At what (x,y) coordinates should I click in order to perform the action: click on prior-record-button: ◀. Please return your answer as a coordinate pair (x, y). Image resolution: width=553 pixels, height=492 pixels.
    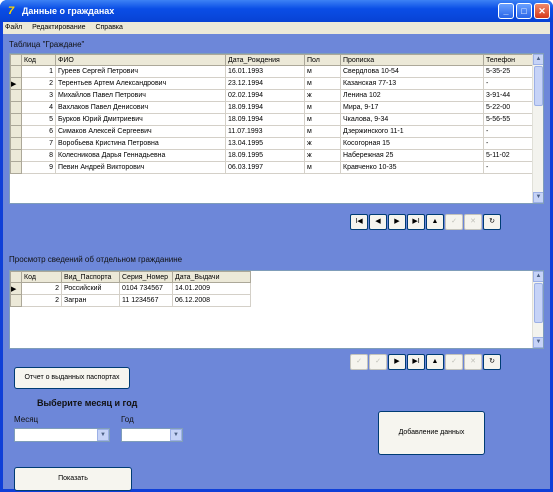
    Looking at the image, I should click on (378, 222).